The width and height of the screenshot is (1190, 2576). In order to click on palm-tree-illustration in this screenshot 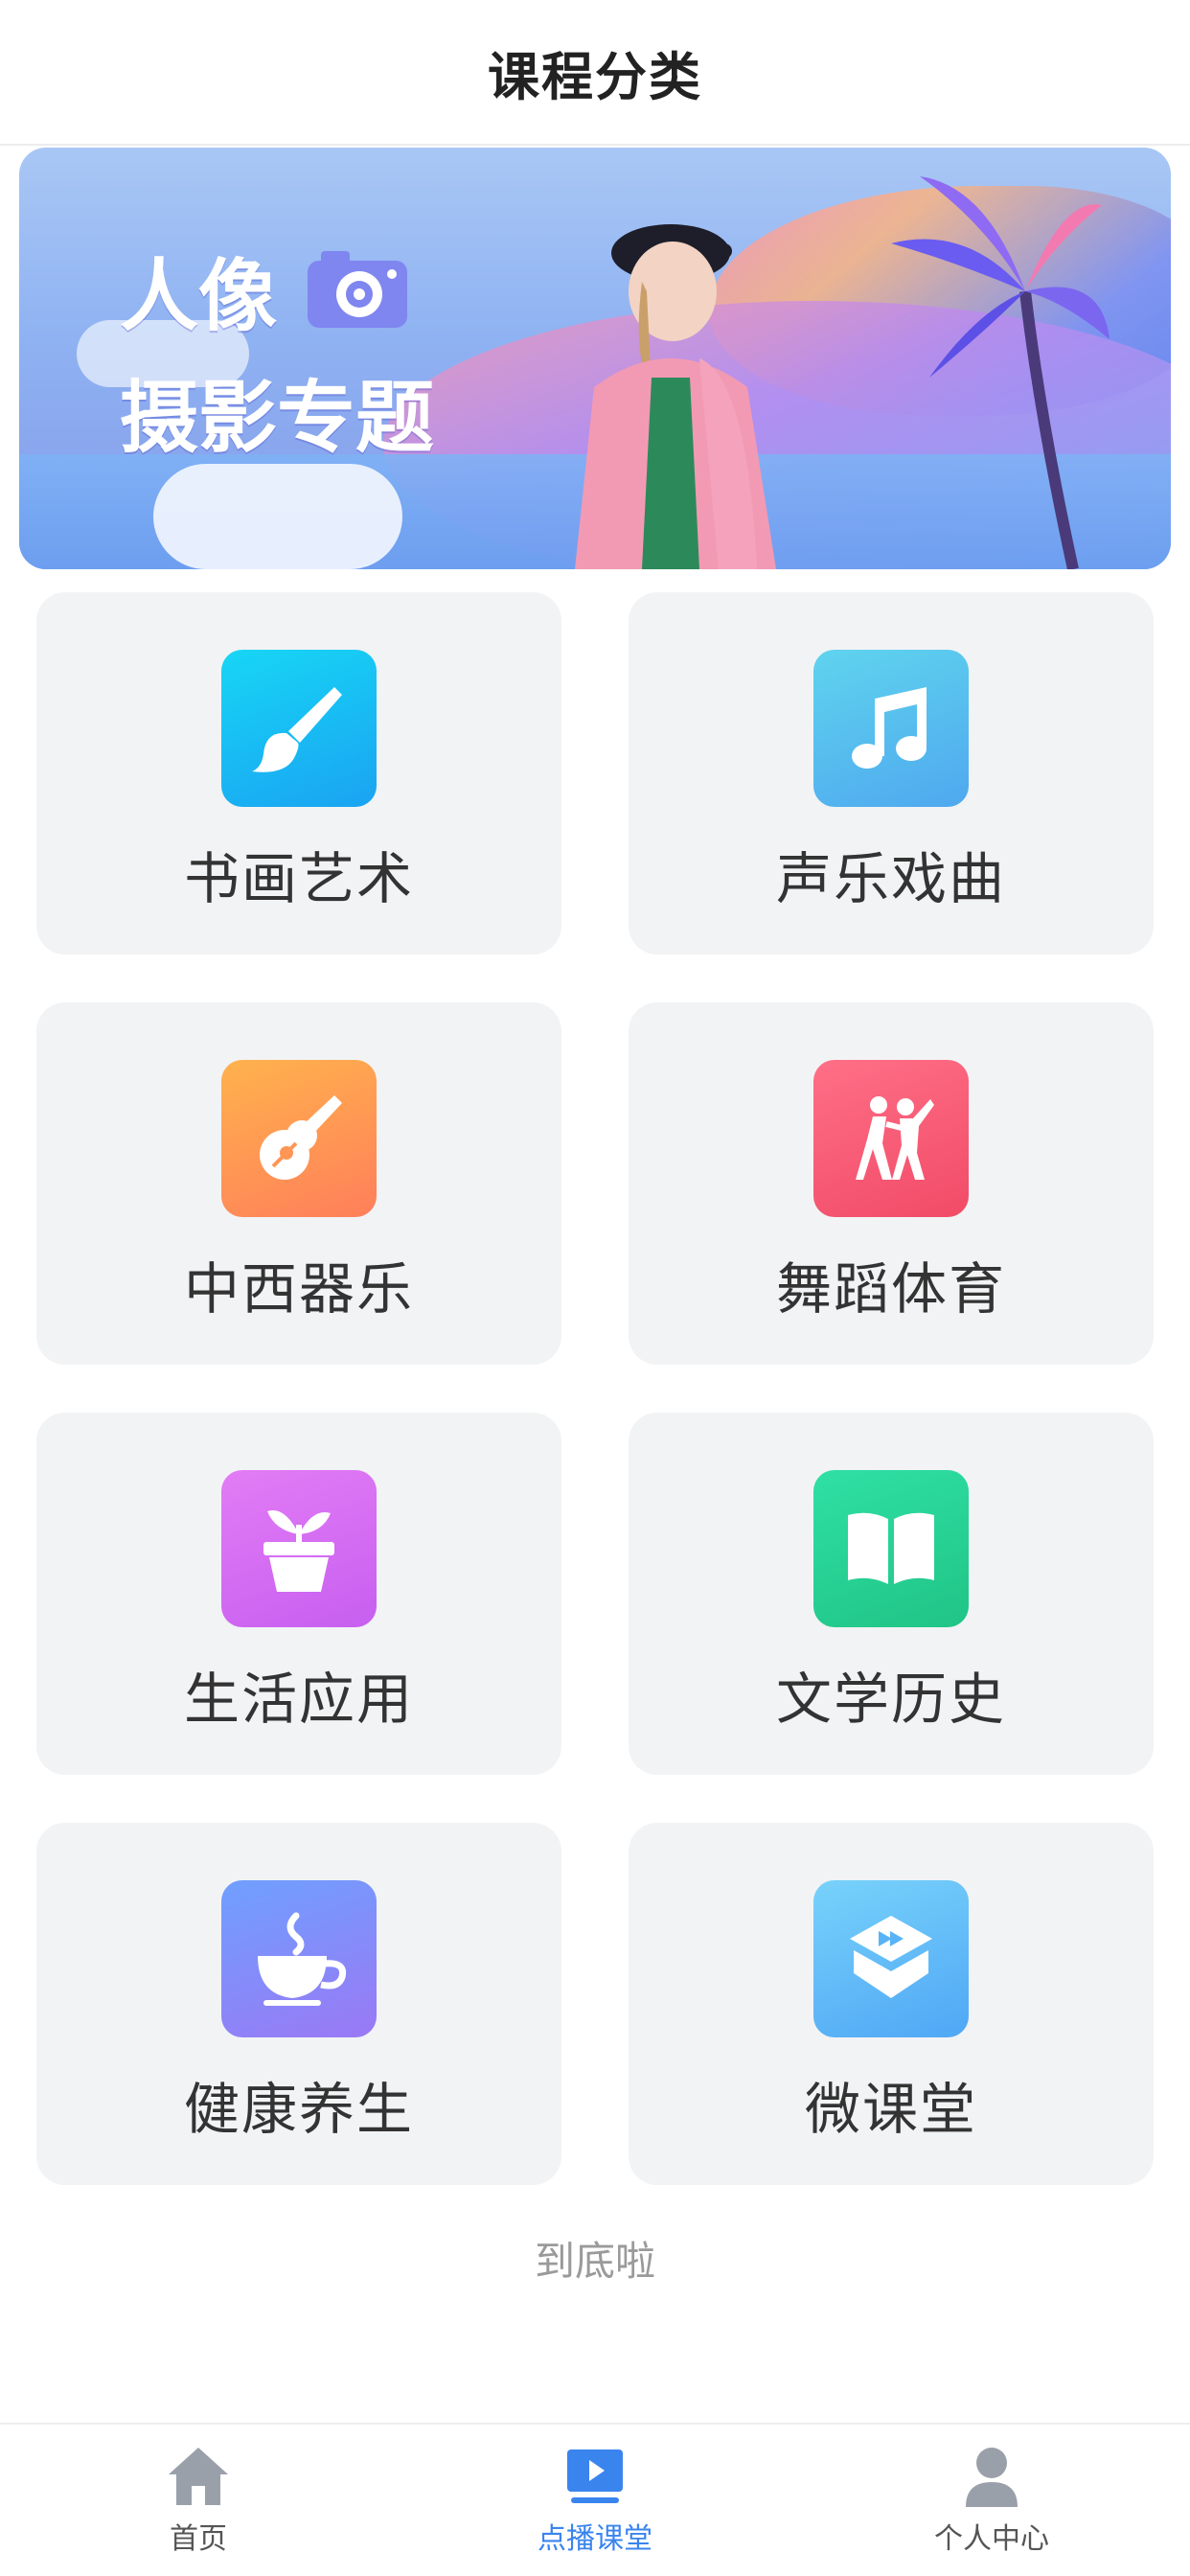, I will do `click(1001, 373)`.